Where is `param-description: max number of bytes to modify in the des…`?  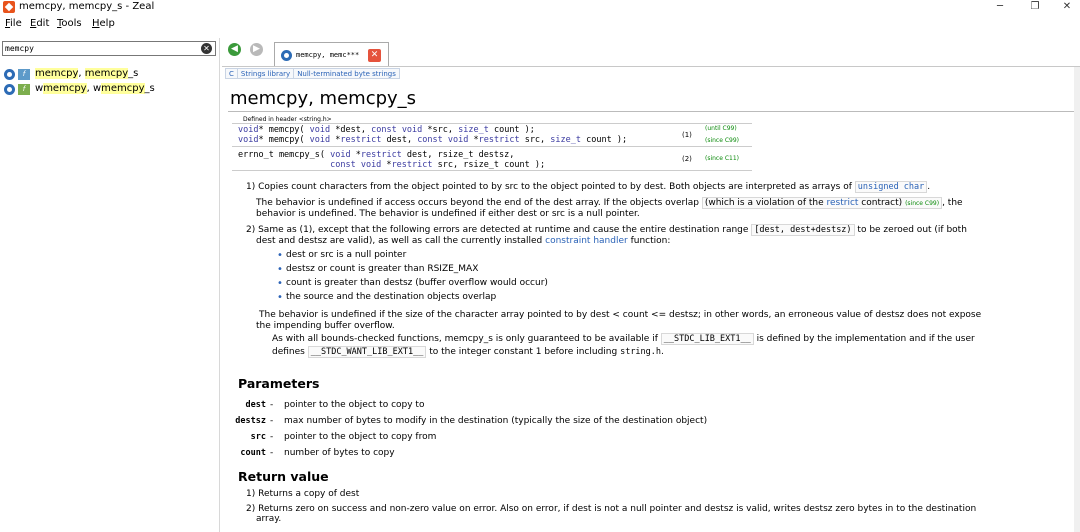 param-description: max number of bytes to modify in the des… is located at coordinates (496, 421).